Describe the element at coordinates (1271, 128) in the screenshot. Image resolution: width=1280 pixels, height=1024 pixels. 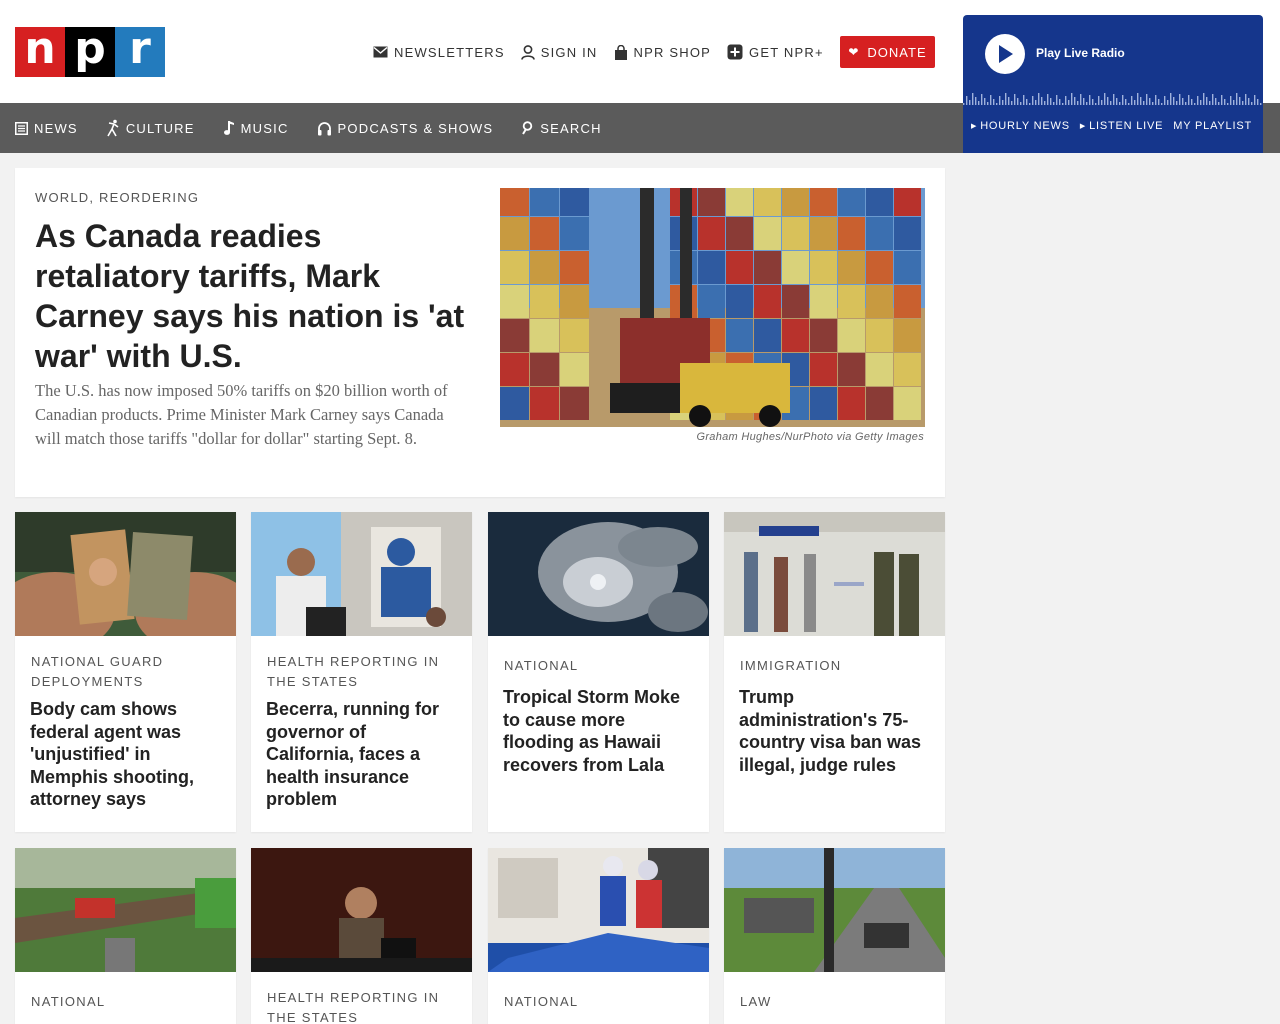
I see `nav-bar-edge` at that location.